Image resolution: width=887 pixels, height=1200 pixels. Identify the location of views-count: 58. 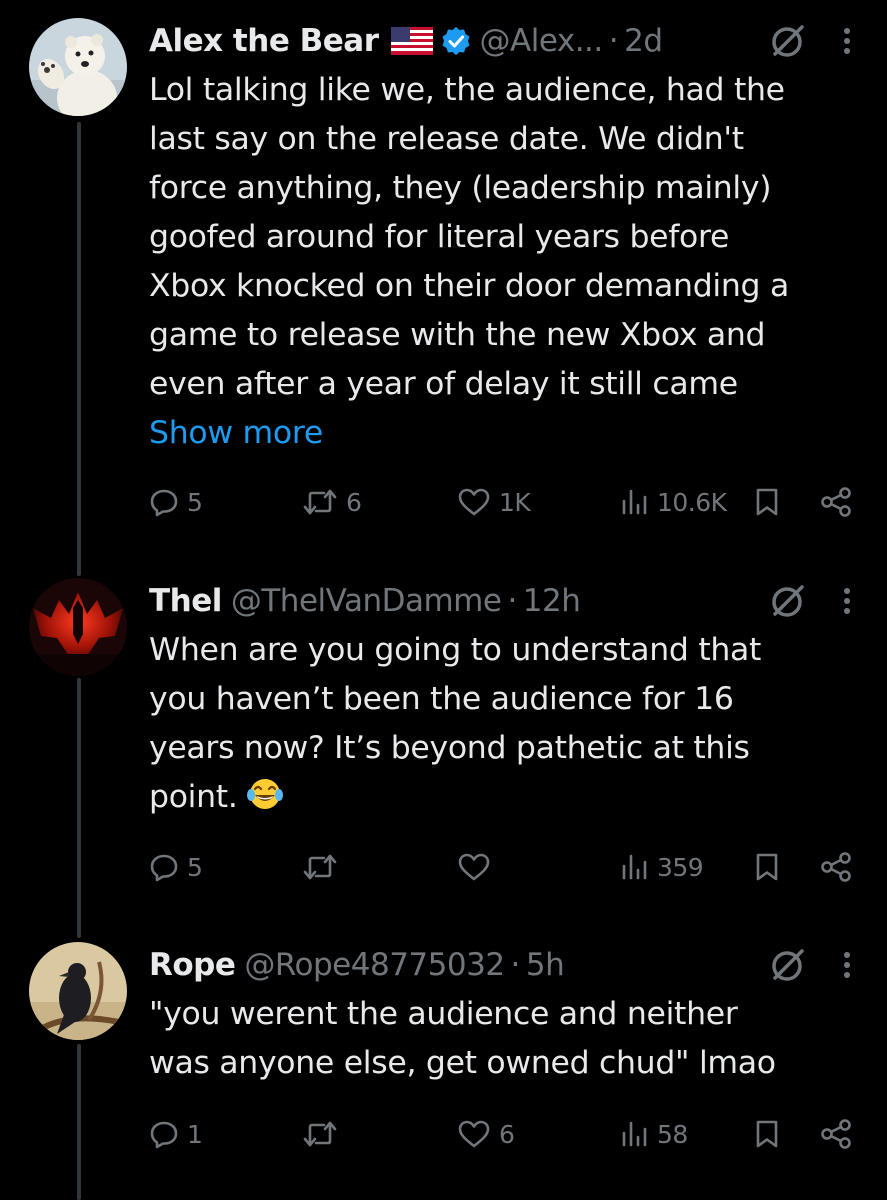
(672, 1134).